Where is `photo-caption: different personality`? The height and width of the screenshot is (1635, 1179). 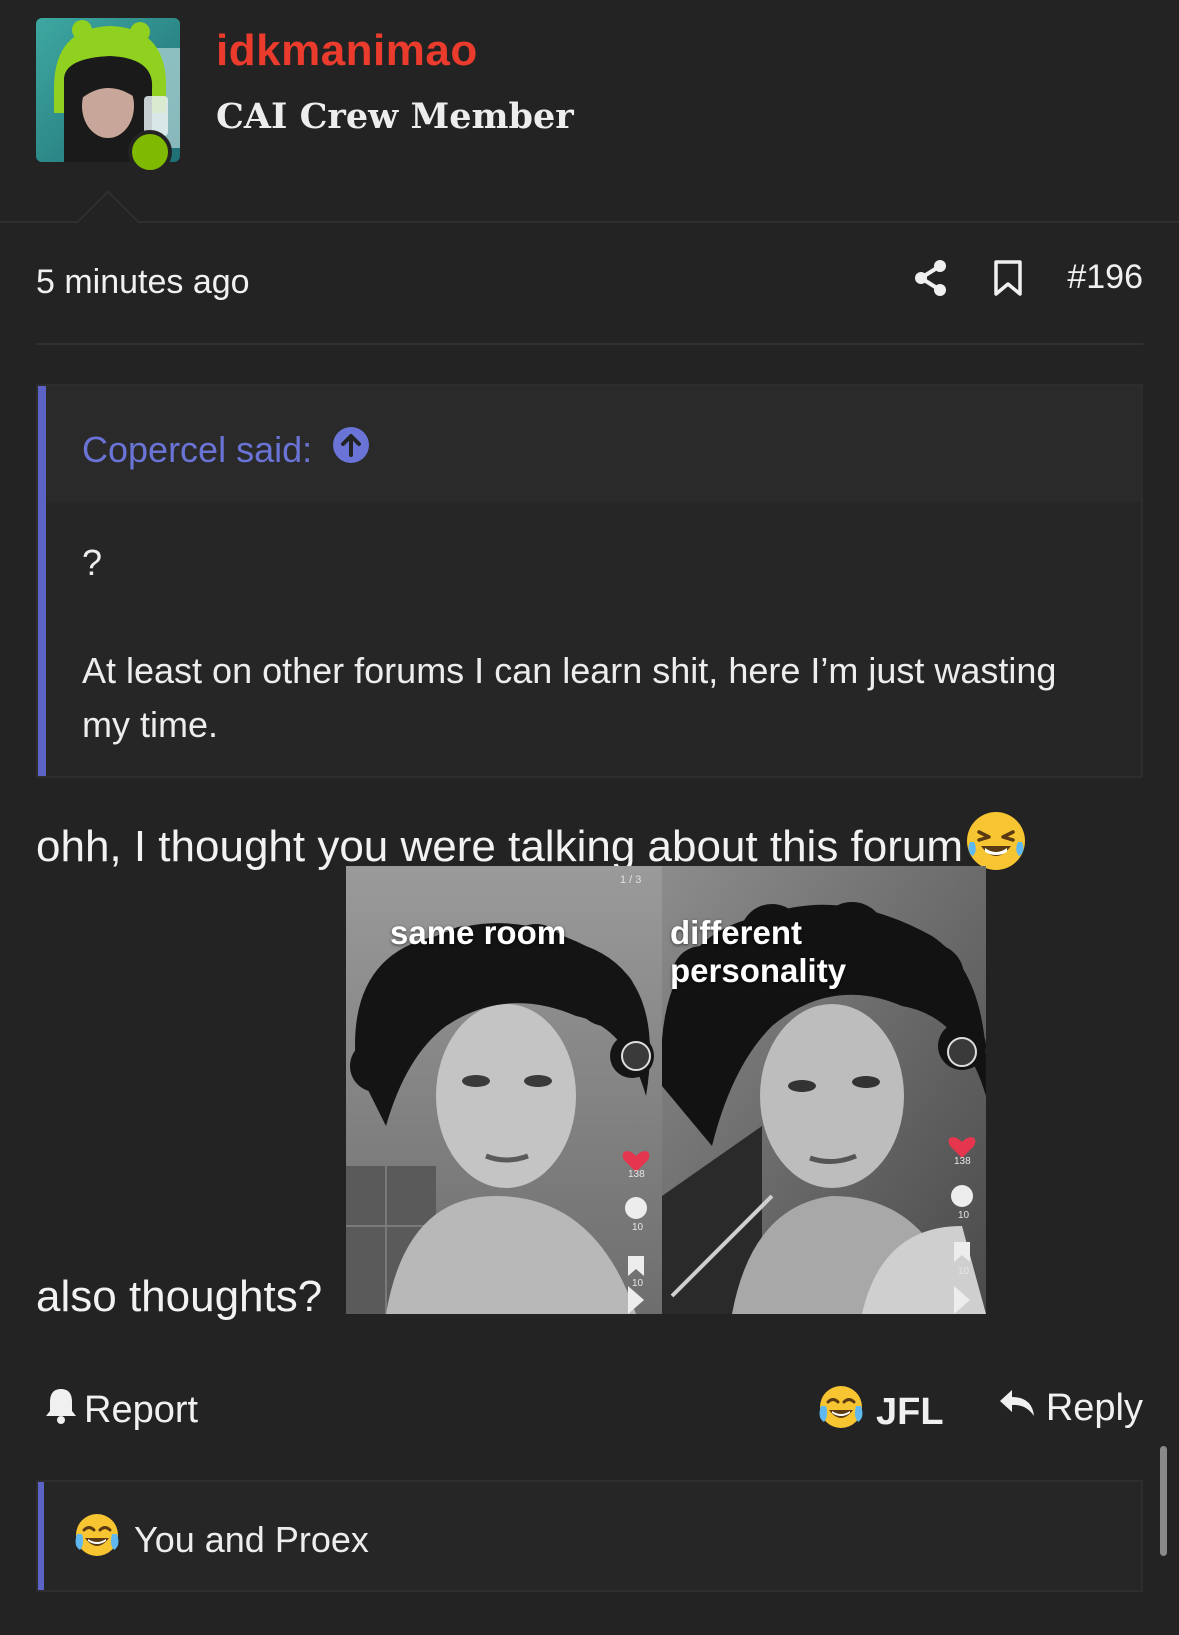
photo-caption: different personality is located at coordinates (758, 951).